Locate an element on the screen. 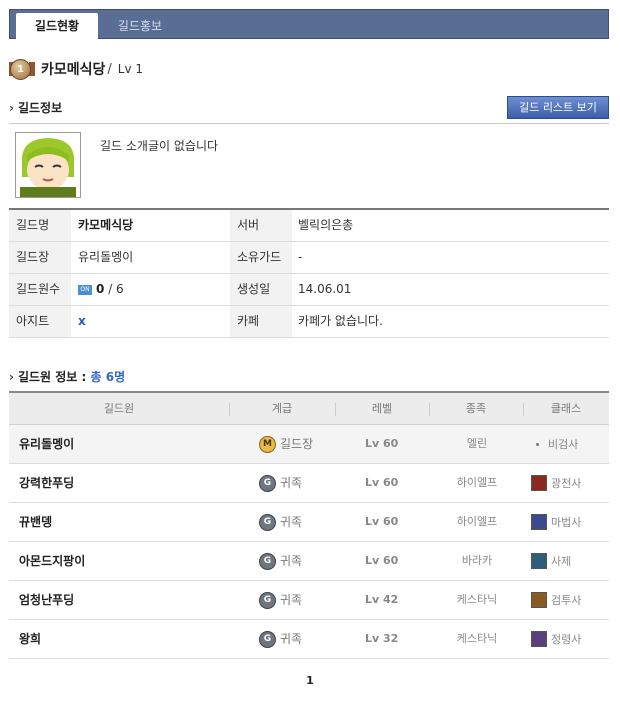 This screenshot has height=702, width=620. member-table-header: 길드원 계급 레벨 종족 클래스 is located at coordinates (309, 409).